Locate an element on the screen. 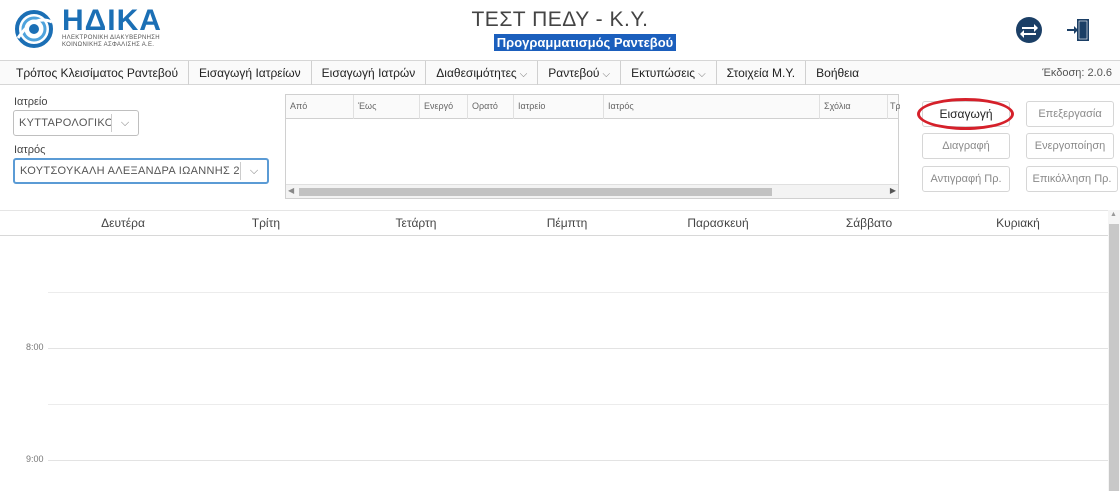 Image resolution: width=1120 pixels, height=491 pixels. time-label-9: 9:00 is located at coordinates (35, 459).